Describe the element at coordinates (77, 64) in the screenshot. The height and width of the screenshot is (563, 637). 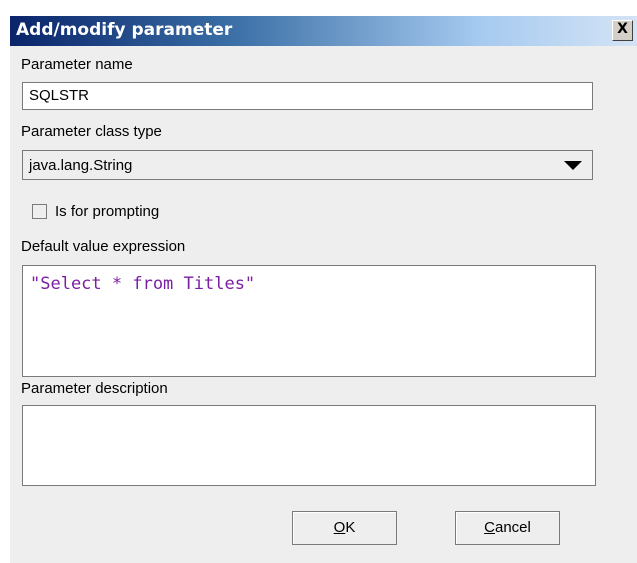
I see `parameter-name-label: Parameter name` at that location.